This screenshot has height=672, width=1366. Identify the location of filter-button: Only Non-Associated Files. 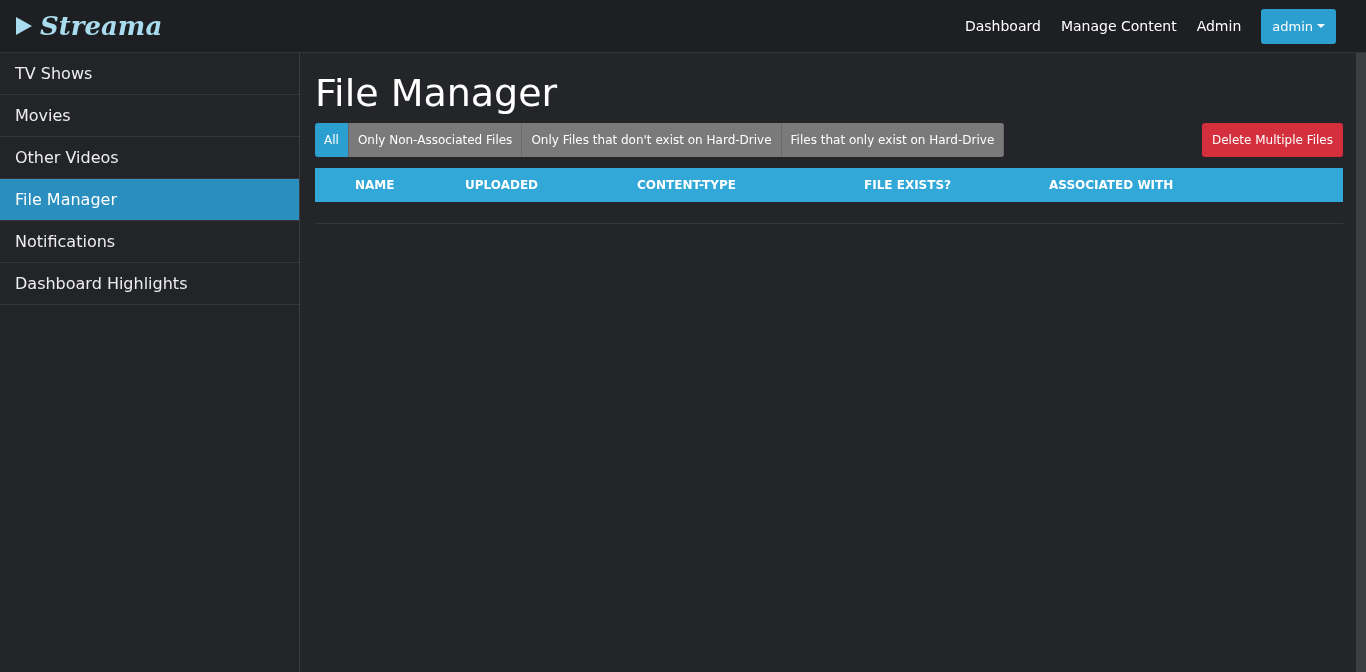
(435, 140).